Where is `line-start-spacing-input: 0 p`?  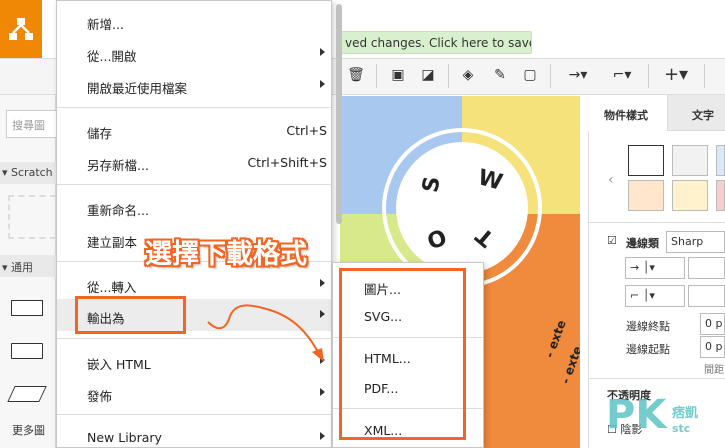 line-start-spacing-input: 0 p is located at coordinates (712, 347).